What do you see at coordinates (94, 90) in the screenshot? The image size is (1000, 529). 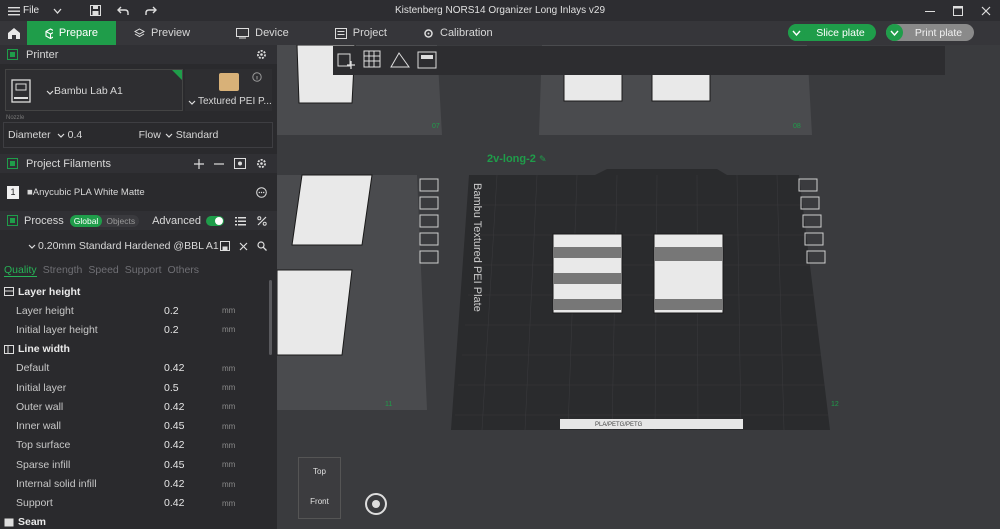 I see `printer-select: Bambu Lab A1` at bounding box center [94, 90].